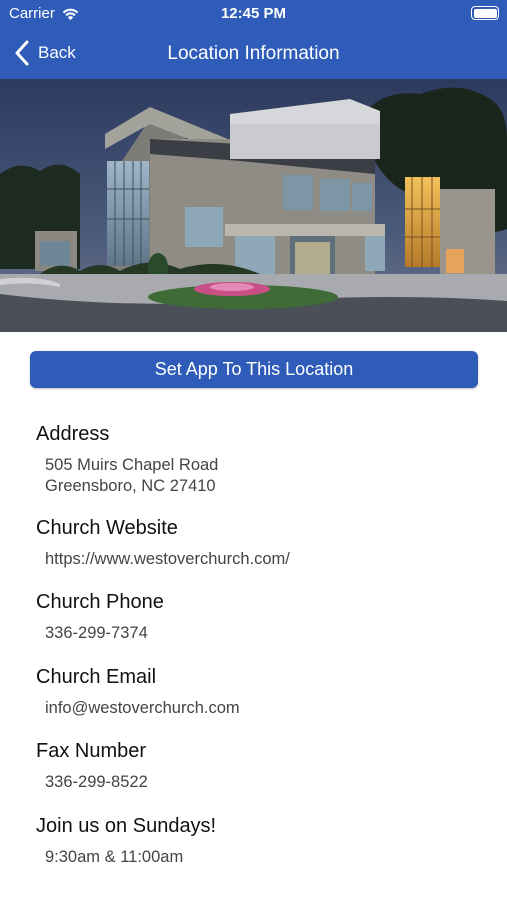 Image resolution: width=507 pixels, height=900 pixels. I want to click on phone-section: Church Phone 336-299-7374, so click(256, 617).